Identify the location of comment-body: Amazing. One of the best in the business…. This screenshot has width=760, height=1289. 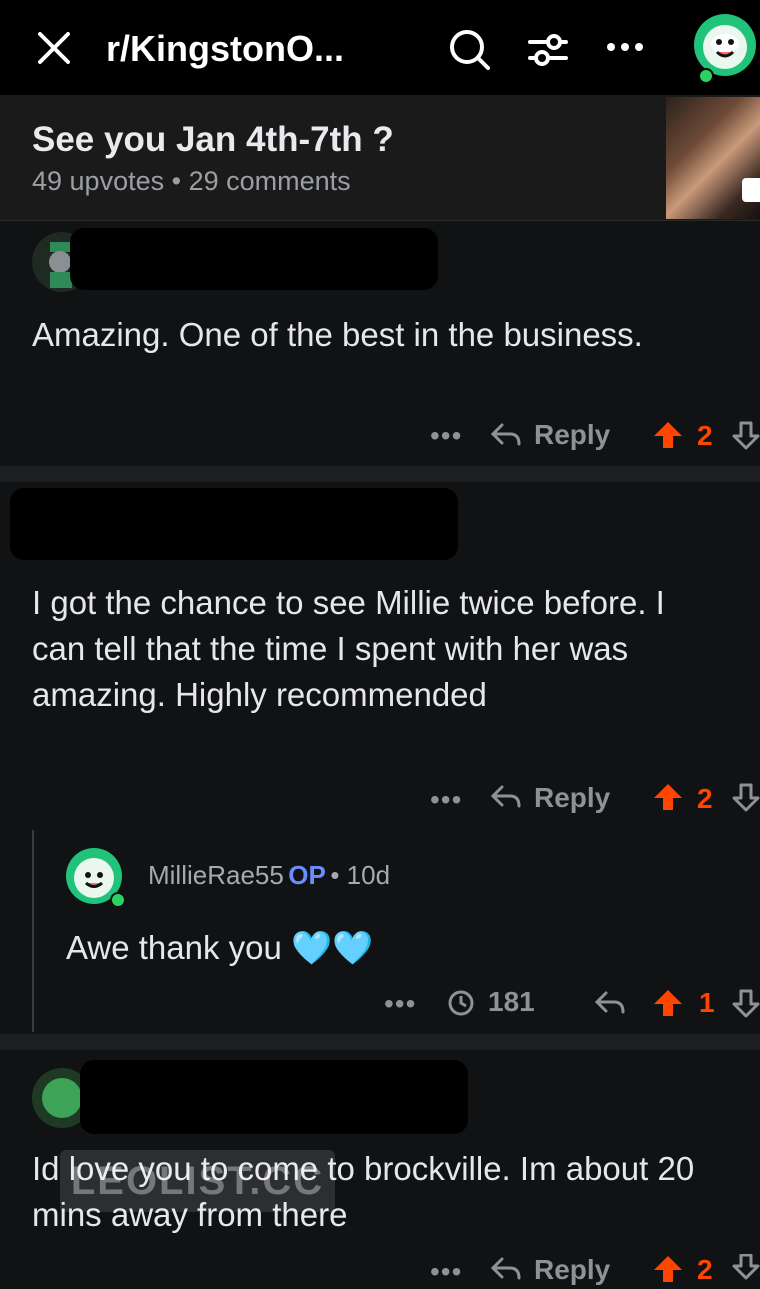
(337, 334).